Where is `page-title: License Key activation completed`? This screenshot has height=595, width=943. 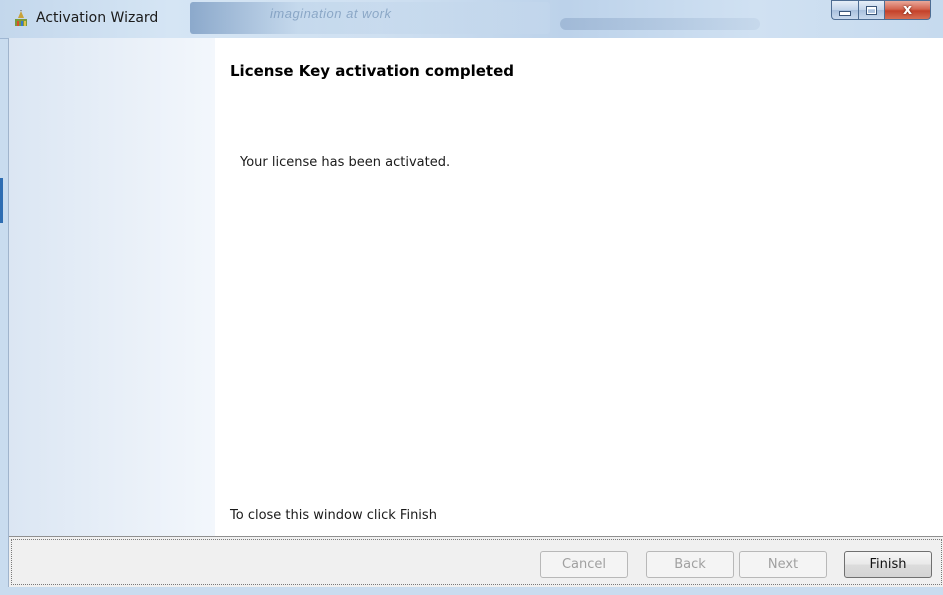
page-title: License Key activation completed is located at coordinates (372, 71).